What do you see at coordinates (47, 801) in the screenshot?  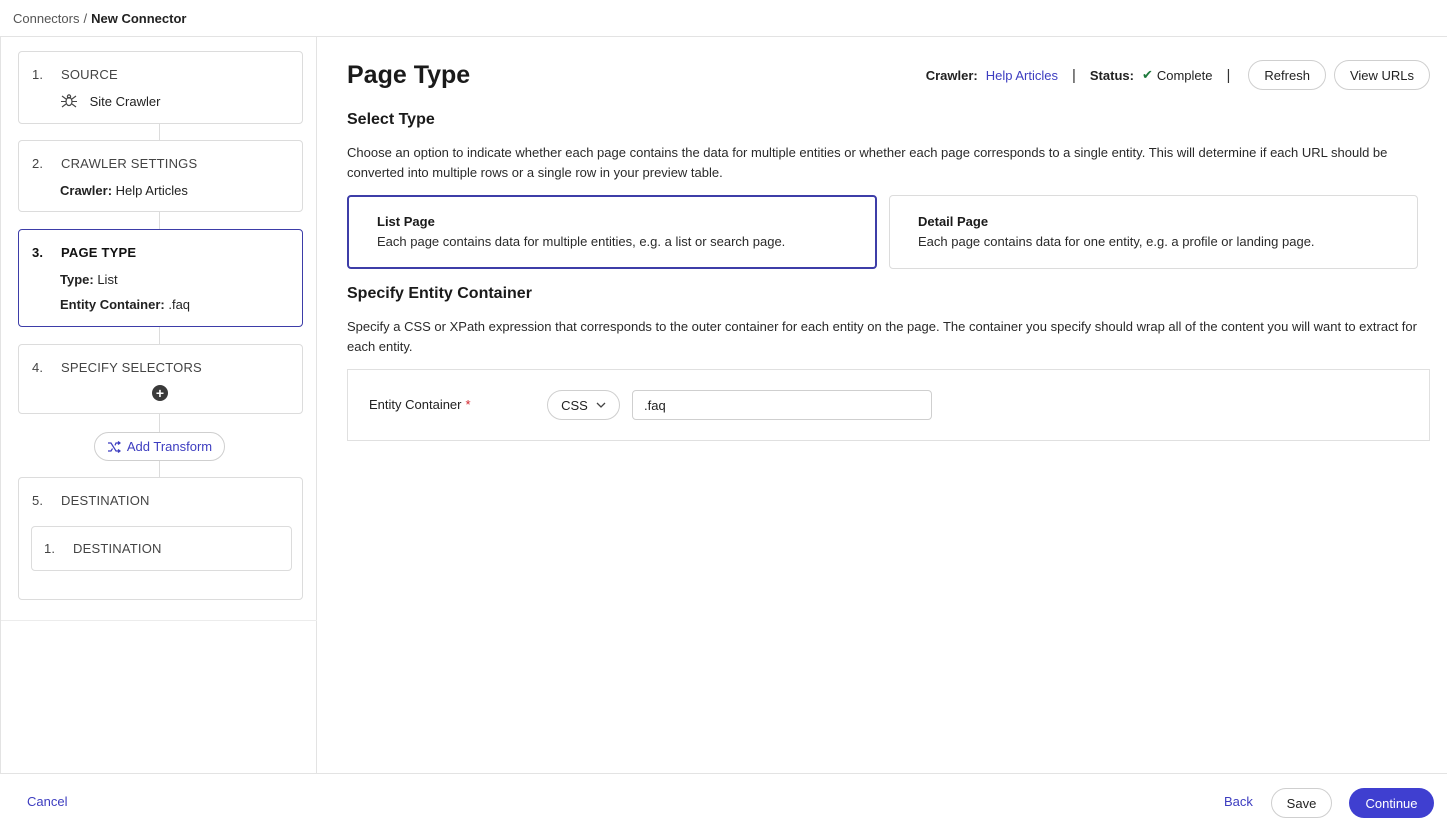 I see `cancel-button: Cancel` at bounding box center [47, 801].